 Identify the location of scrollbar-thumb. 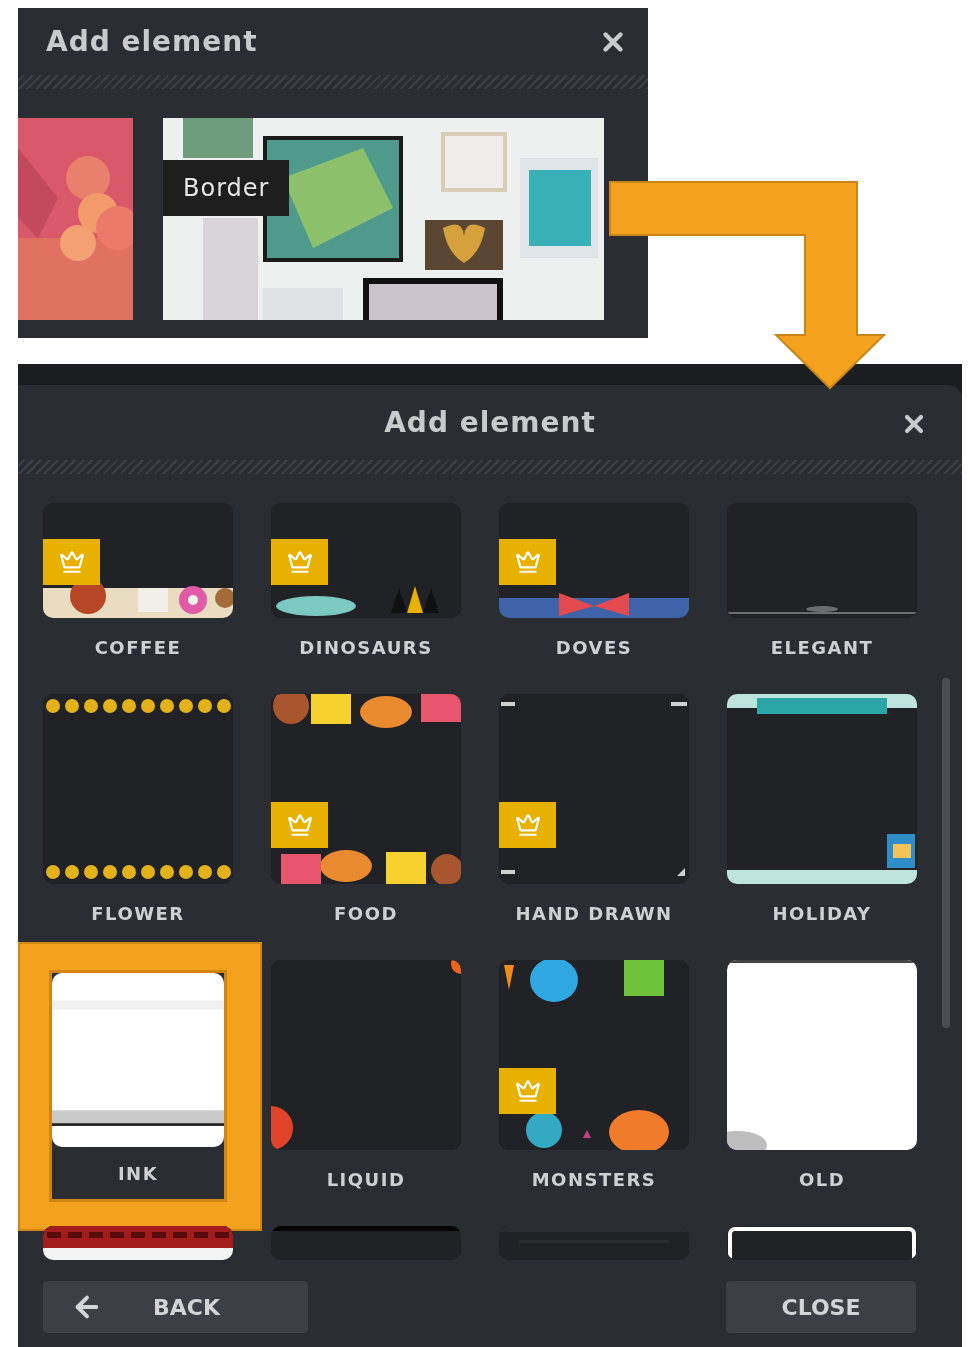
(946, 853).